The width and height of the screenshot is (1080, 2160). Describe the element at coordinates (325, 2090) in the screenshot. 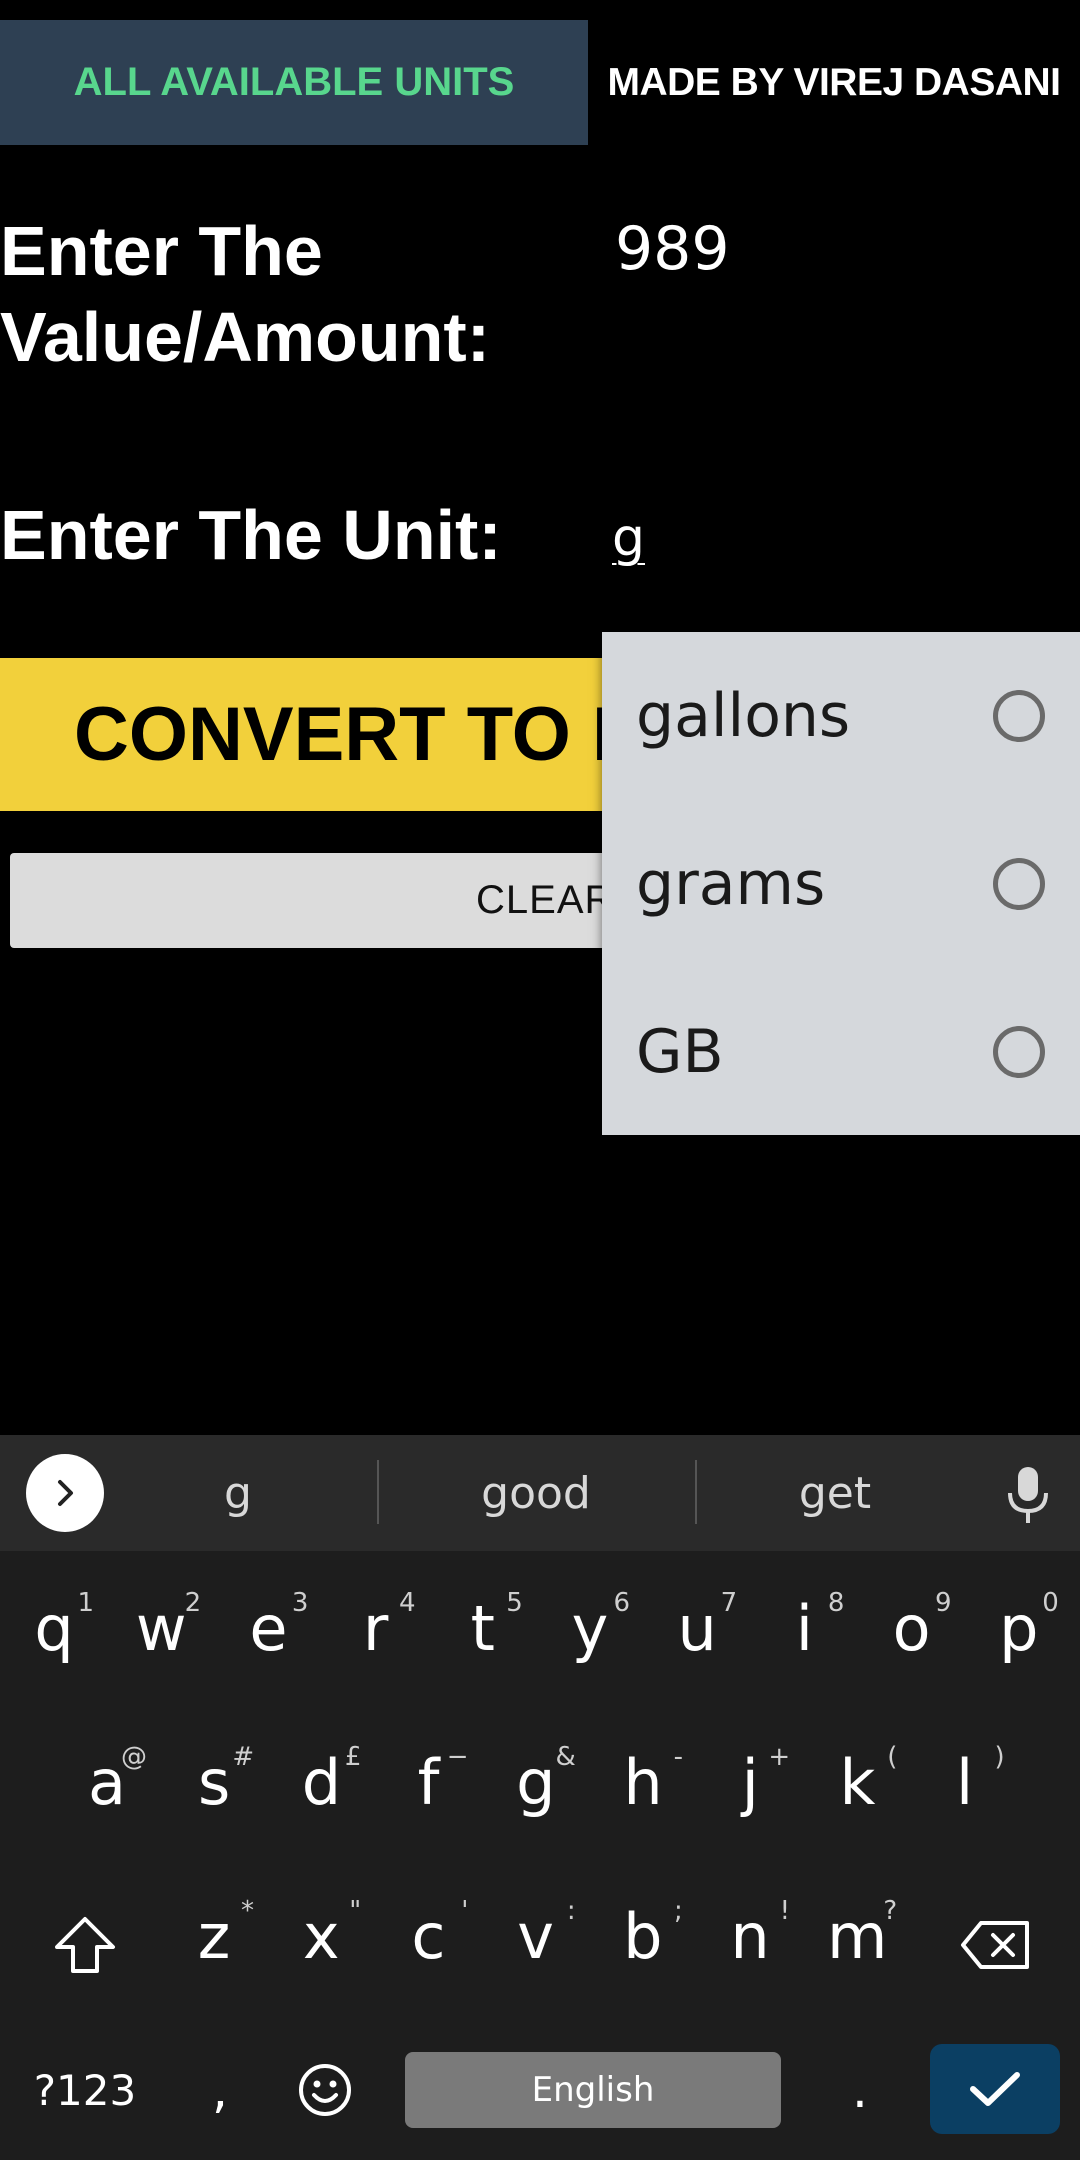

I see `emoji-icon` at that location.